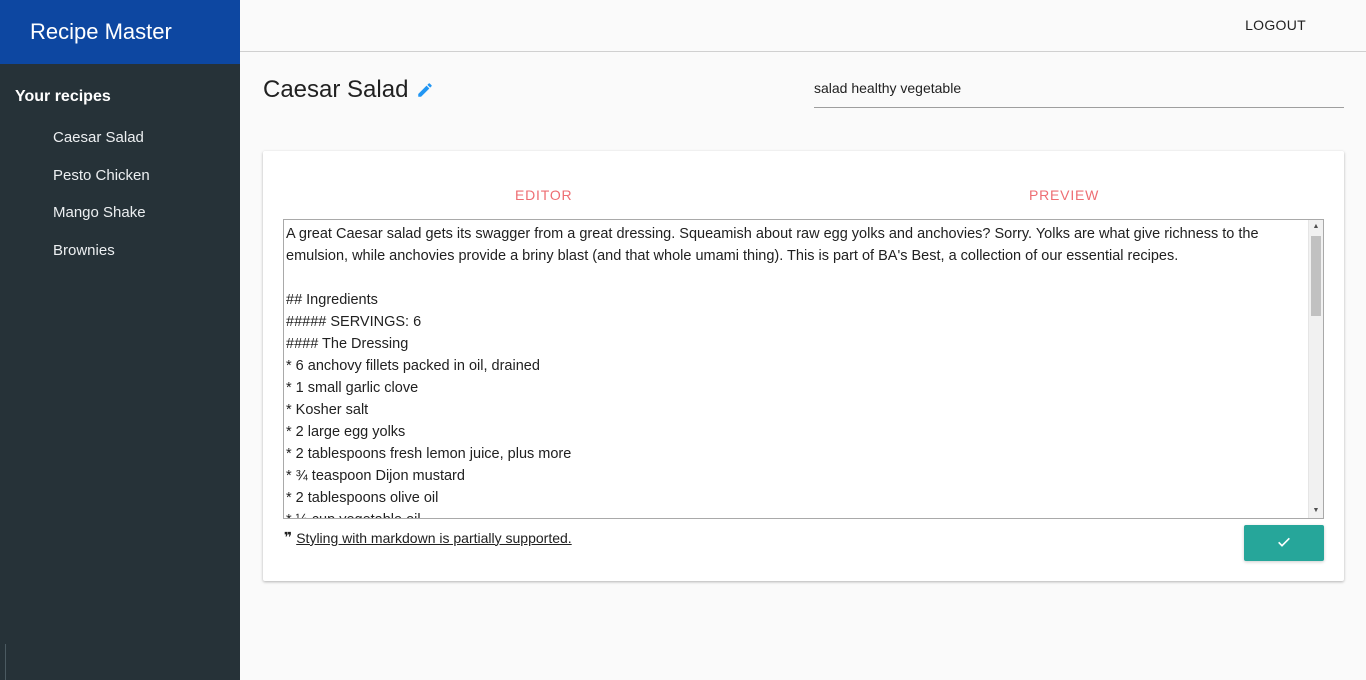  Describe the element at coordinates (1316, 511) in the screenshot. I see `scroll-down-arrow-icon: ▼` at that location.